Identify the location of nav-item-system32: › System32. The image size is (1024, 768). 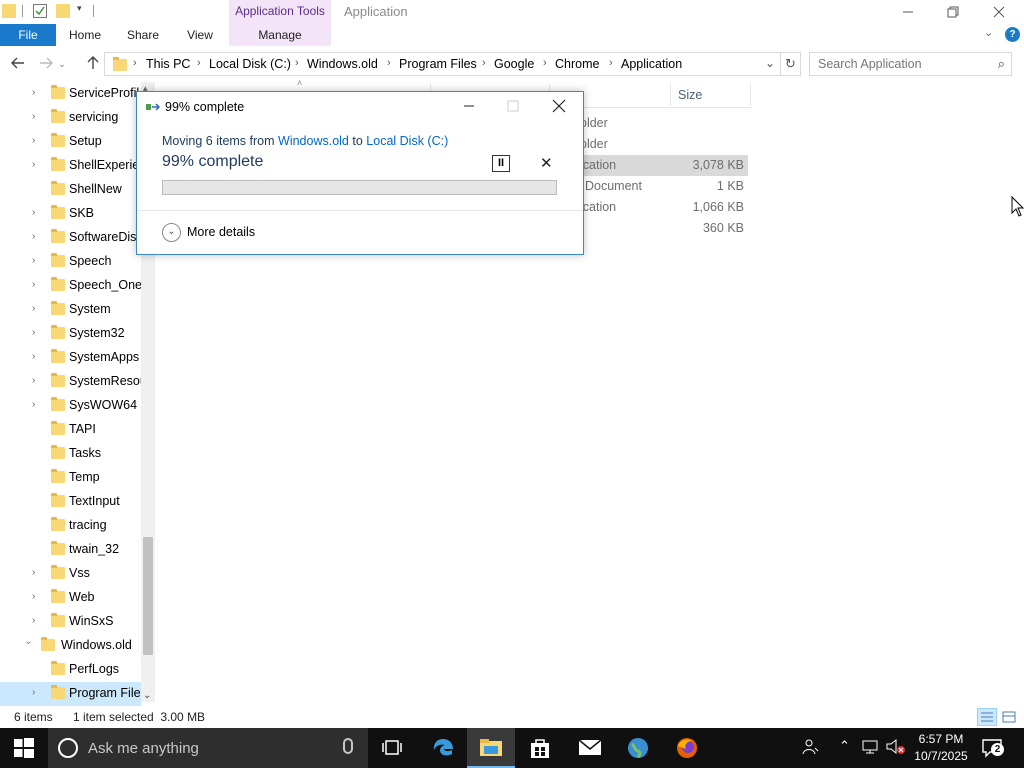
(70, 334).